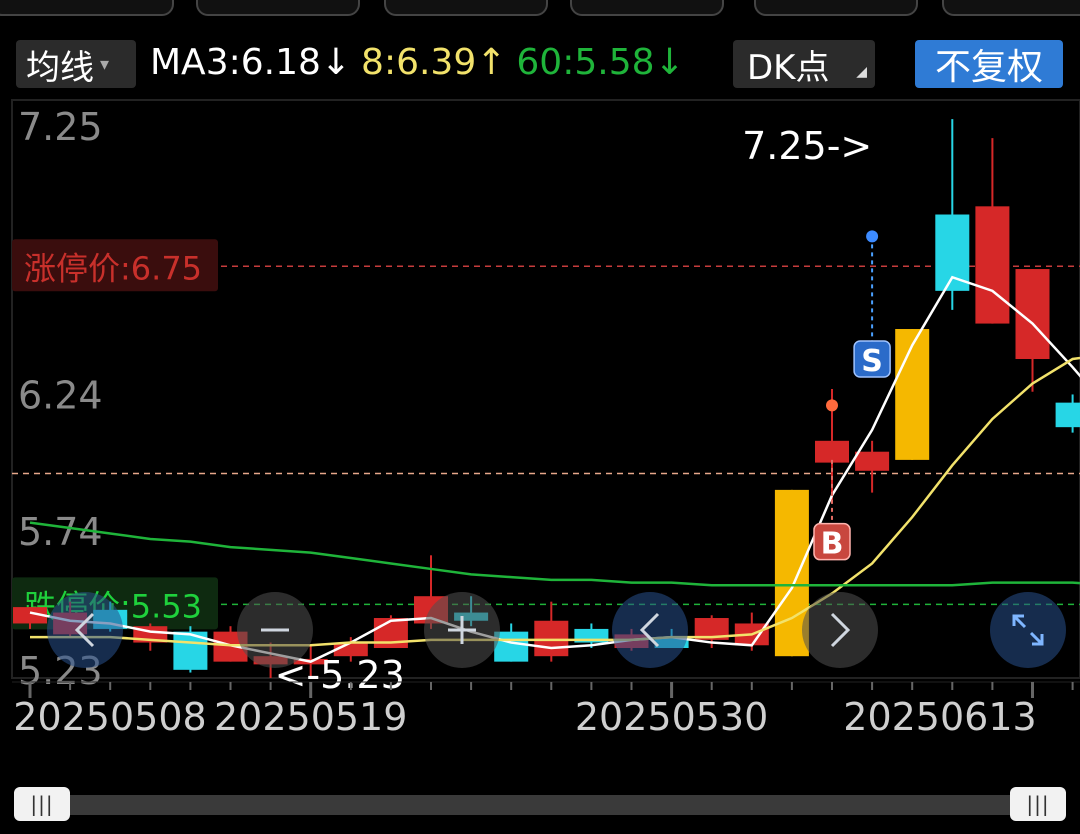 This screenshot has width=1080, height=834. I want to click on chart-scrollbar: ||| |||, so click(540, 804).